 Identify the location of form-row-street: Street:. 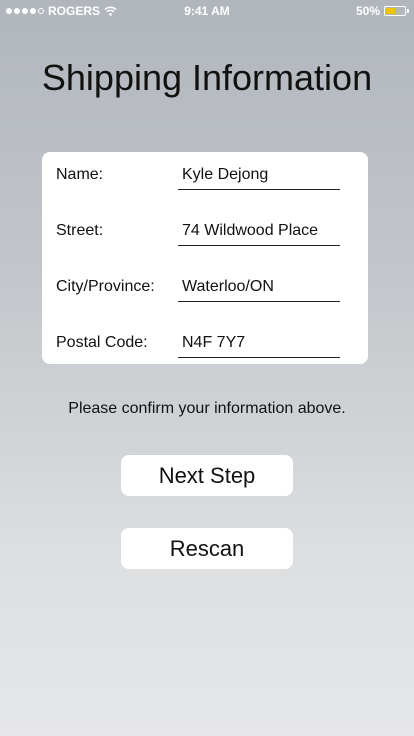
(205, 231).